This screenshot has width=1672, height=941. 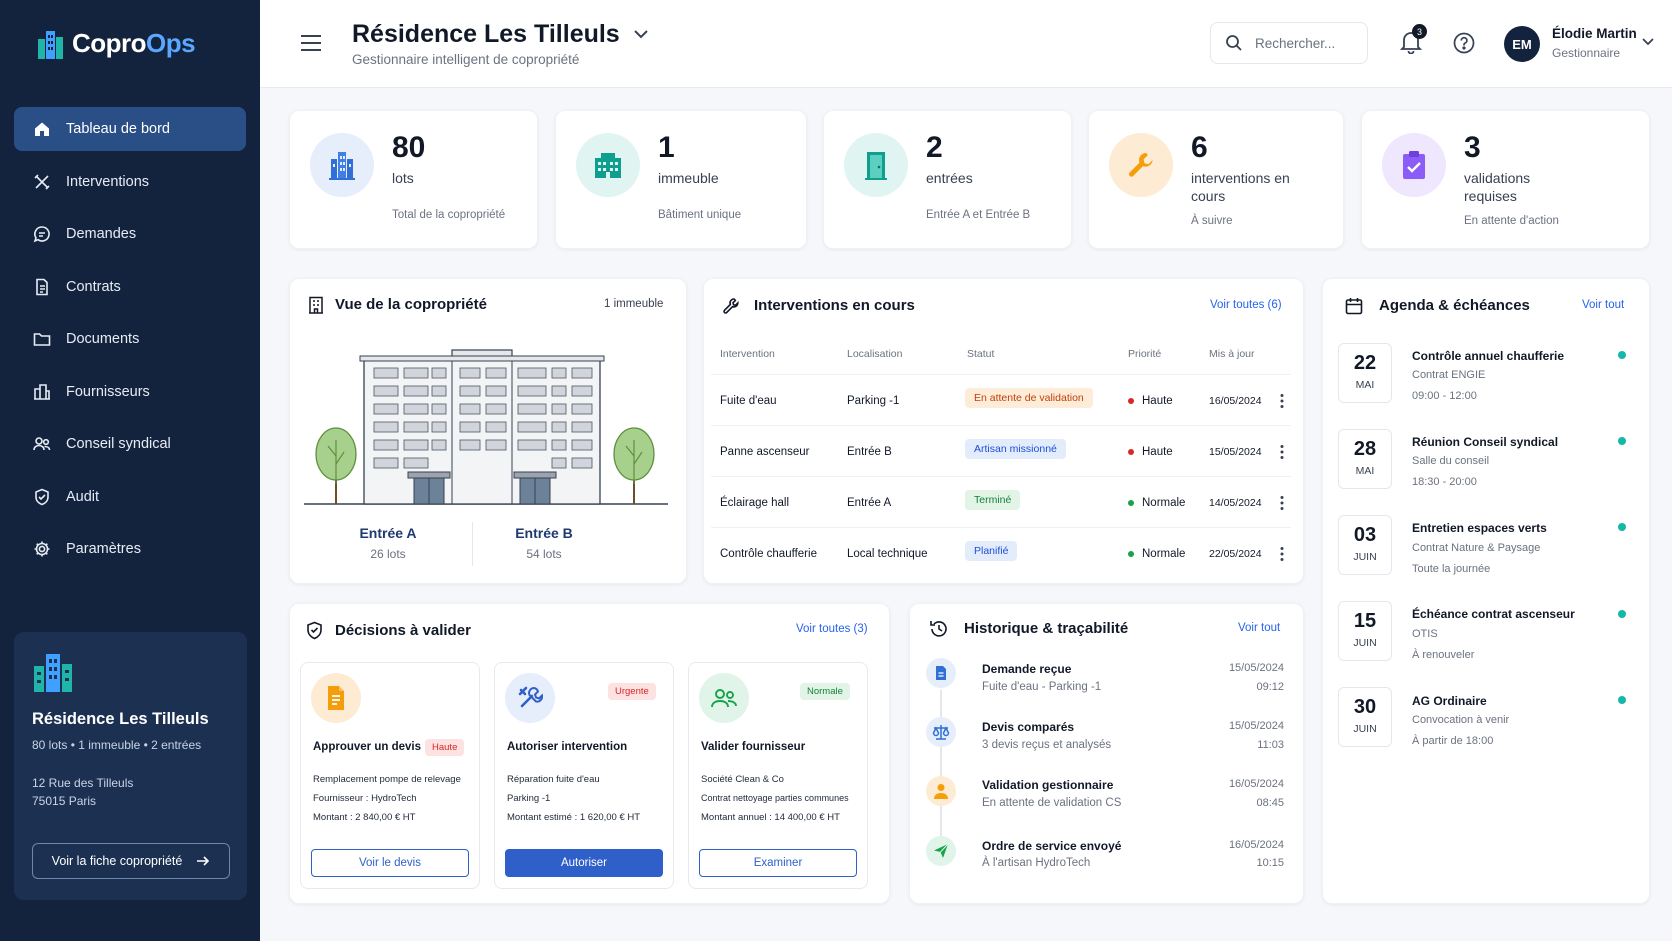 I want to click on agenda-item-time: Toute la journée, so click(x=1451, y=569).